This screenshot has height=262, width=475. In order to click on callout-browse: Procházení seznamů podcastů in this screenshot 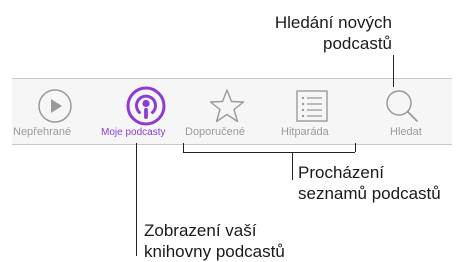, I will do `click(369, 183)`.